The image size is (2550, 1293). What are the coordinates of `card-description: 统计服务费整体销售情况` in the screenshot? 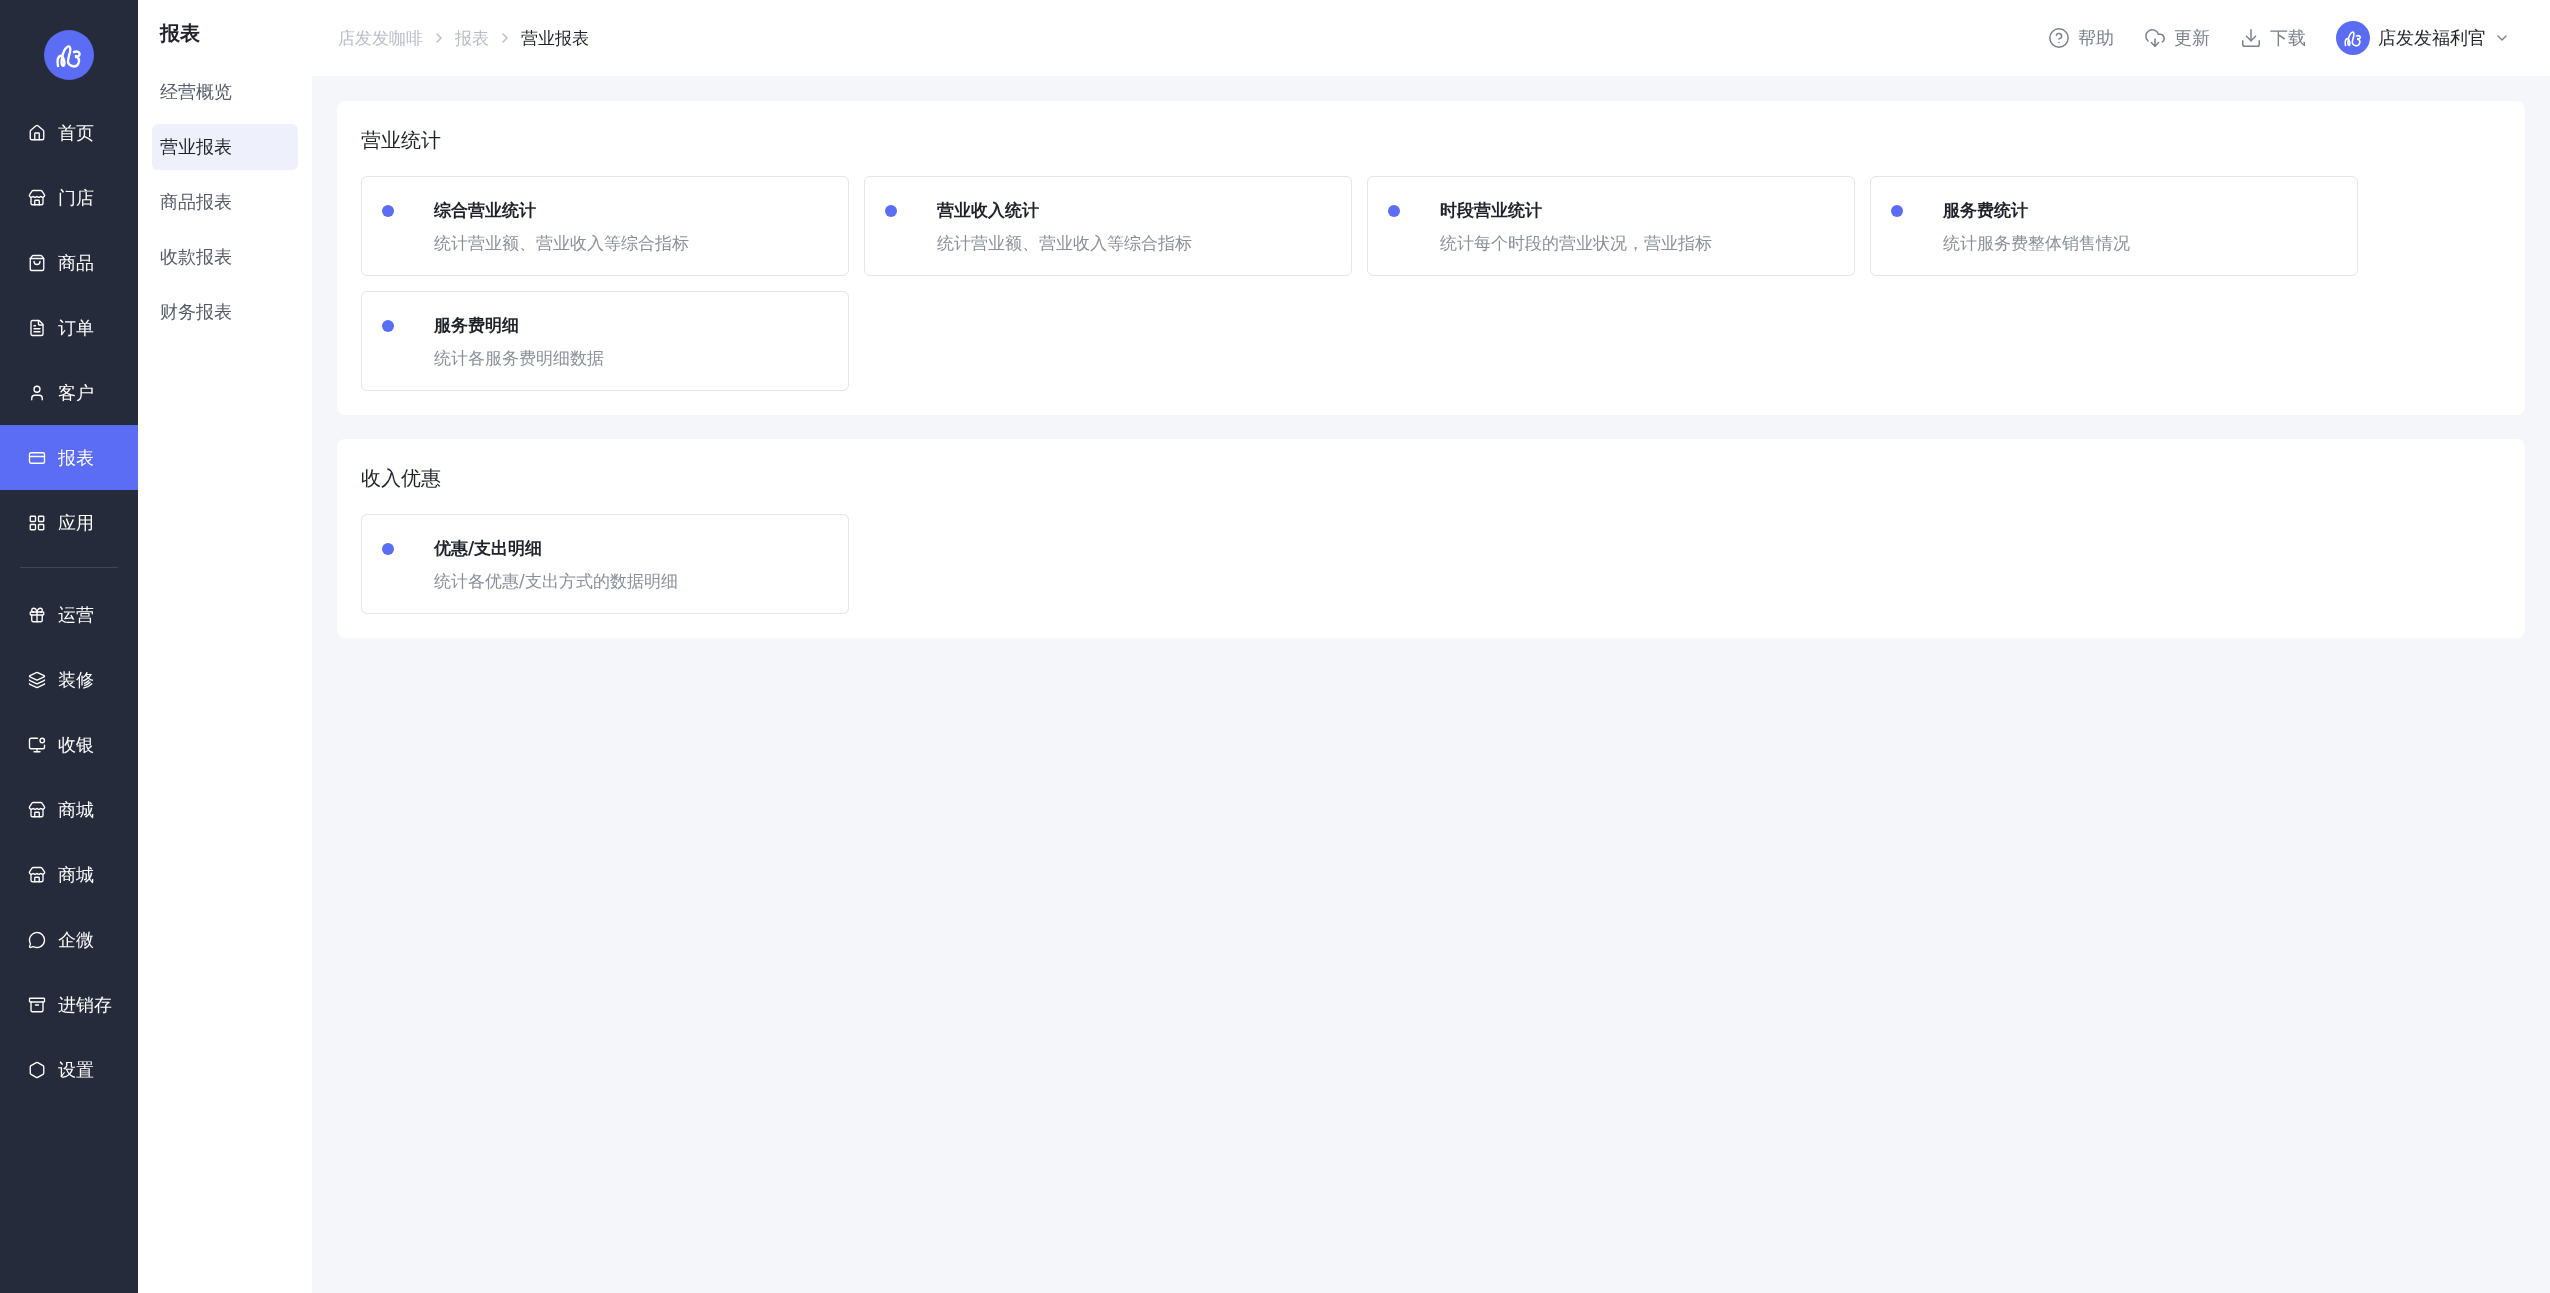 It's located at (2037, 243).